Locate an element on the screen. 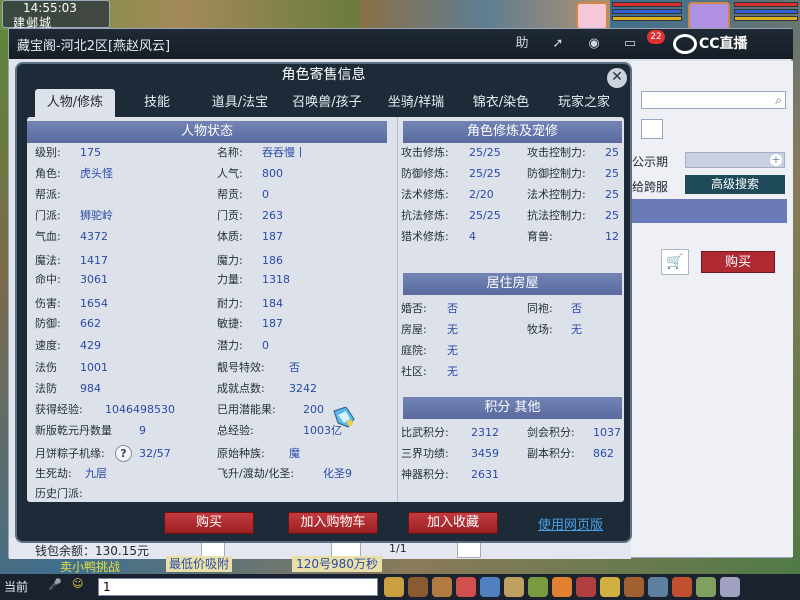 Image resolution: width=800 pixels, height=600 pixels. stat-pill-count-label: 新版乾元丹数量 is located at coordinates (73, 430).